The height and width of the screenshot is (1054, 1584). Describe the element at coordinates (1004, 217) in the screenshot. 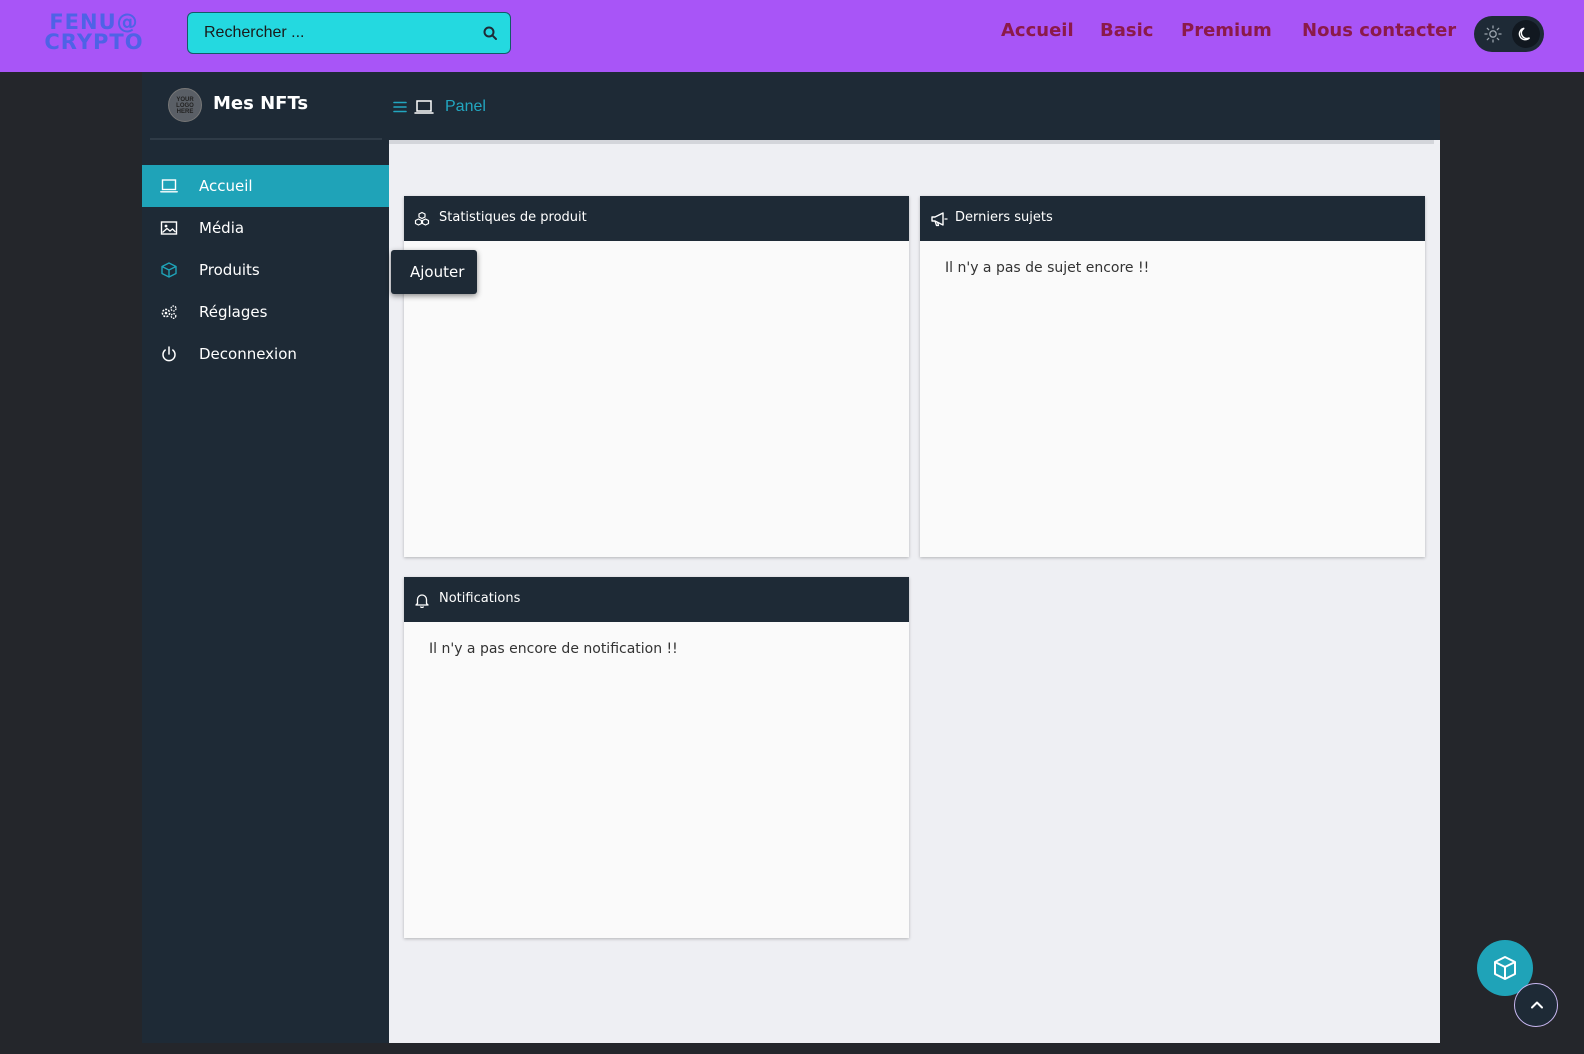

I see `card-title: Derniers sujets` at that location.